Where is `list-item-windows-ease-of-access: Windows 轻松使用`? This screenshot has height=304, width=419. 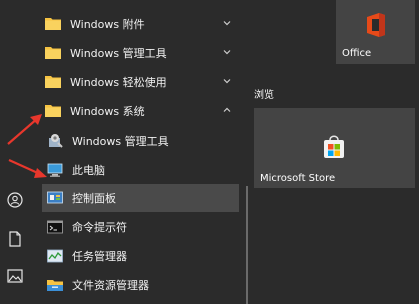
list-item-windows-ease-of-access: Windows 轻松使用 is located at coordinates (140, 82).